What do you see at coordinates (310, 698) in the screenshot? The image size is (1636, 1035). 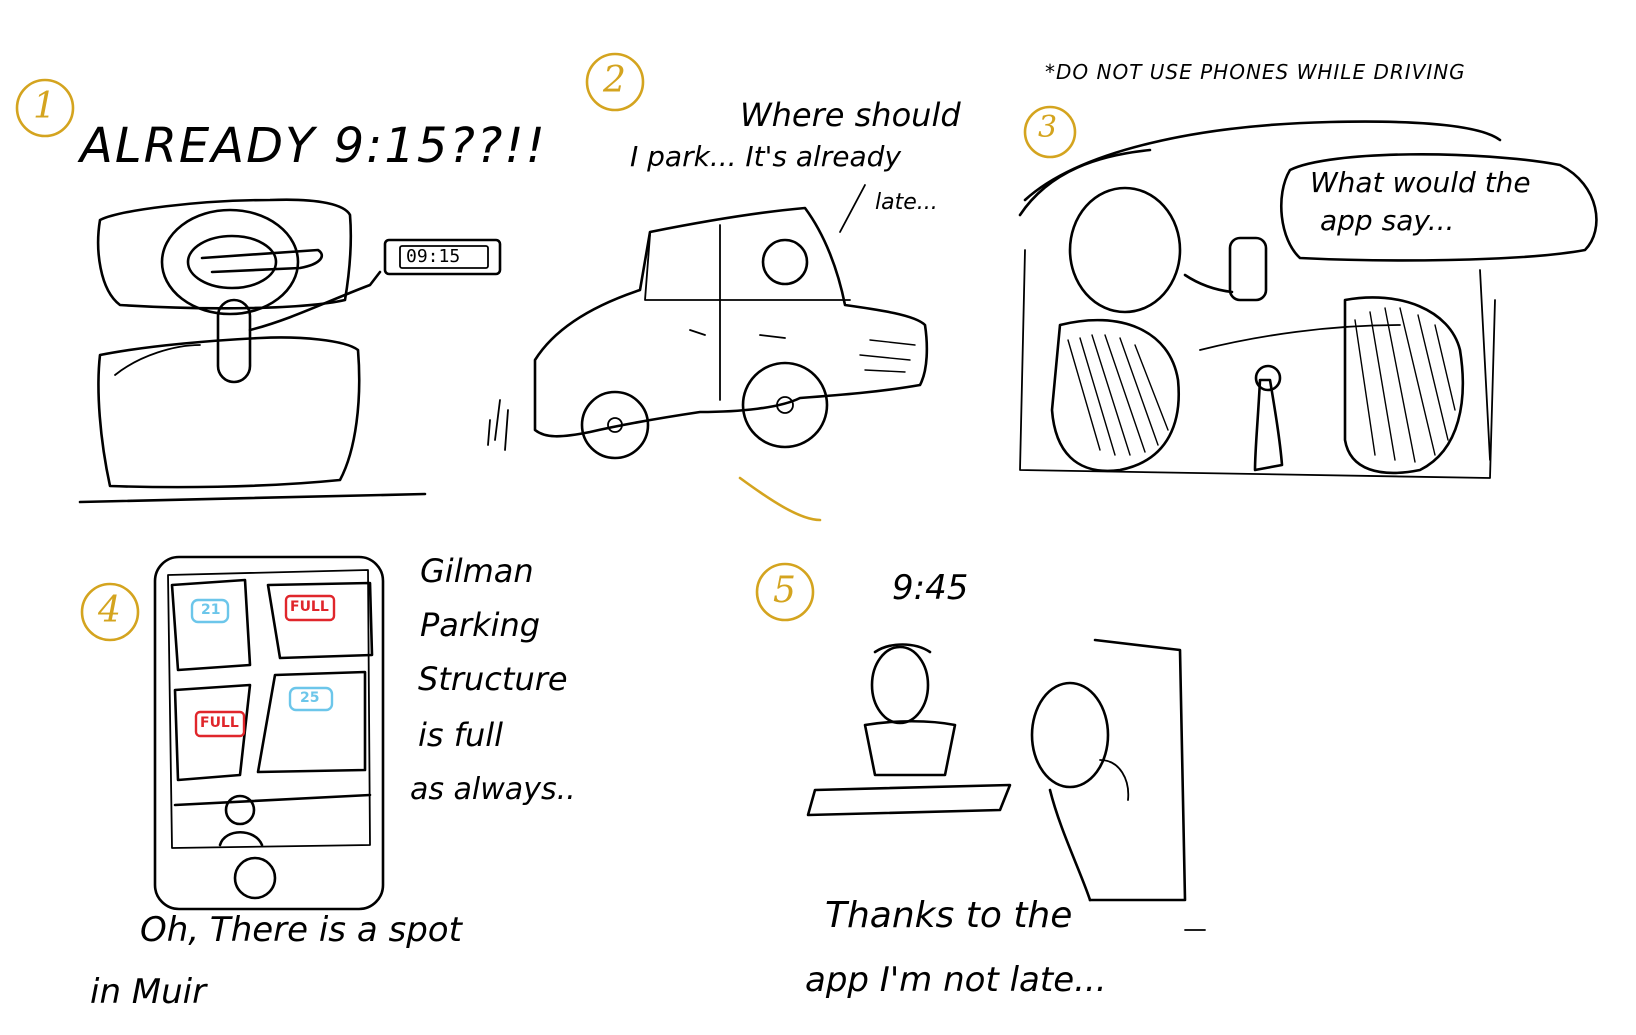 I see `badge-25: 25` at bounding box center [310, 698].